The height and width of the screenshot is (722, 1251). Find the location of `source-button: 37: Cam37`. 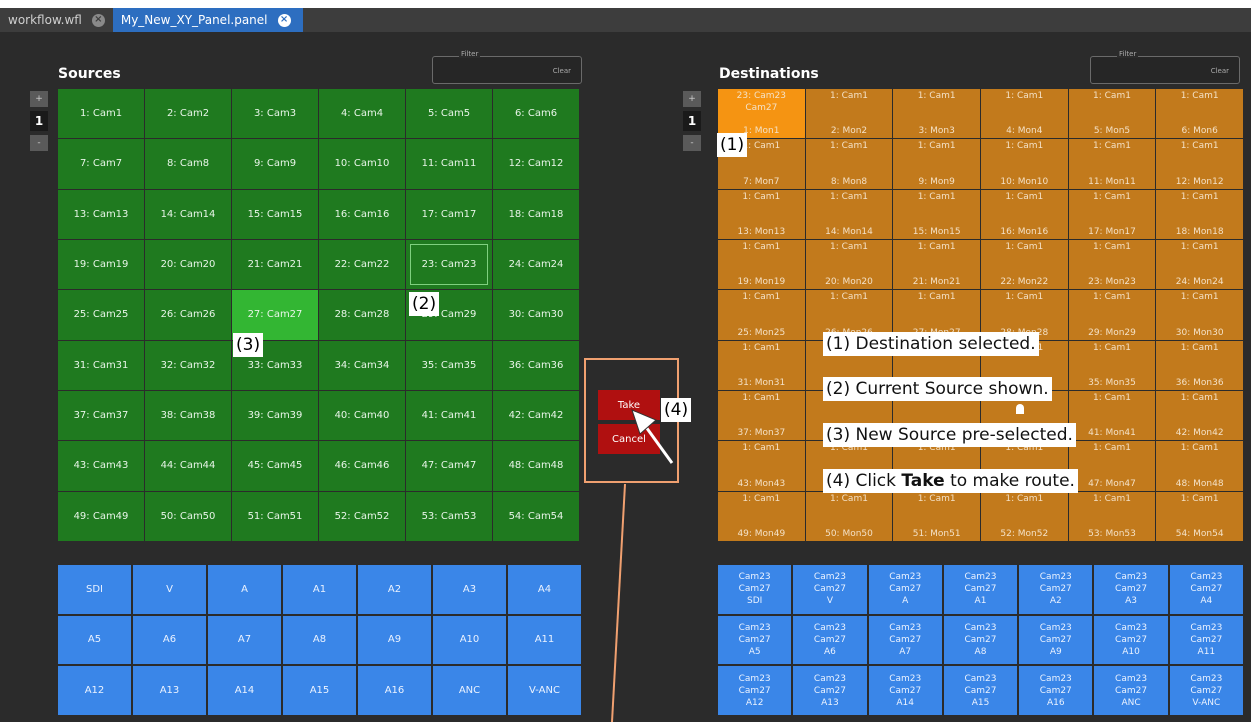

source-button: 37: Cam37 is located at coordinates (101, 415).